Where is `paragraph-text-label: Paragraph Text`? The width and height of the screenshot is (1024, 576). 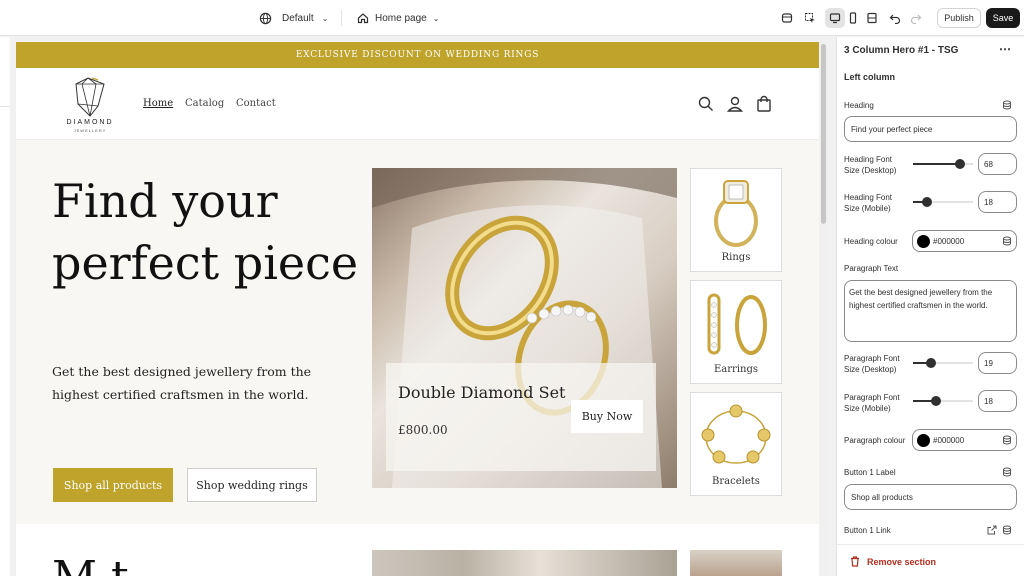
paragraph-text-label: Paragraph Text is located at coordinates (871, 268).